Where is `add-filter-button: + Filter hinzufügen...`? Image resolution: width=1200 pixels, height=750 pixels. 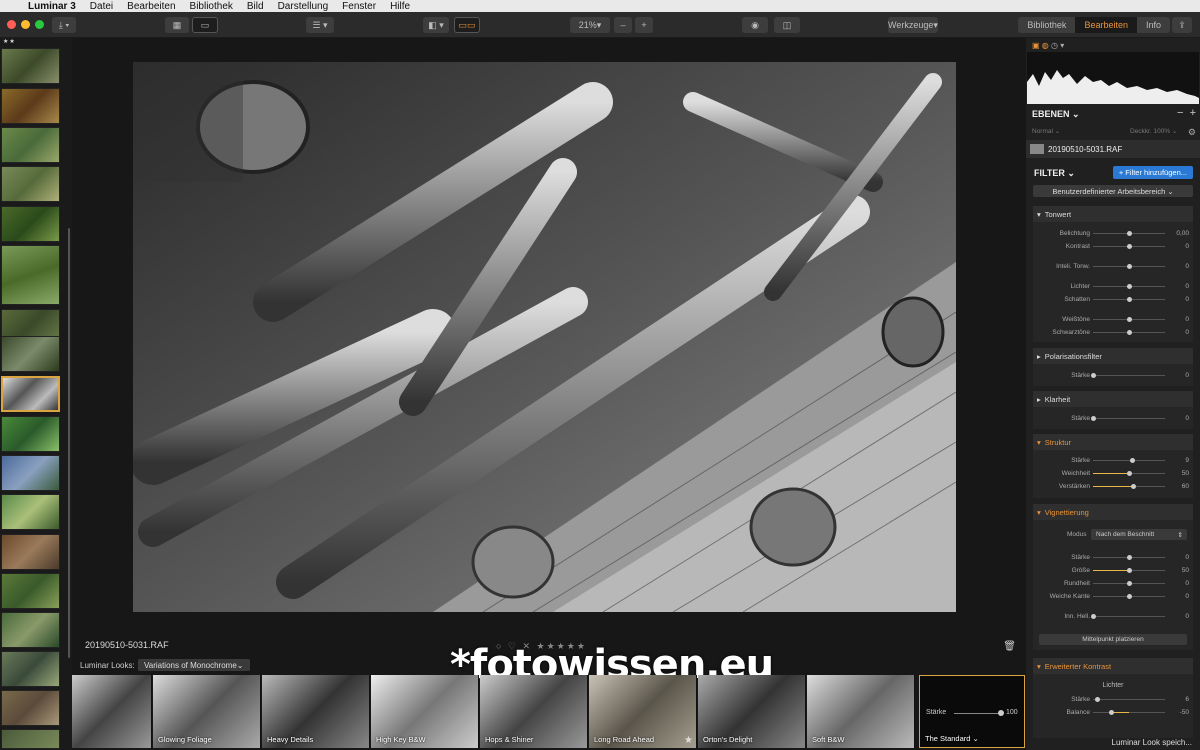 add-filter-button: + Filter hinzufügen... is located at coordinates (1152, 172).